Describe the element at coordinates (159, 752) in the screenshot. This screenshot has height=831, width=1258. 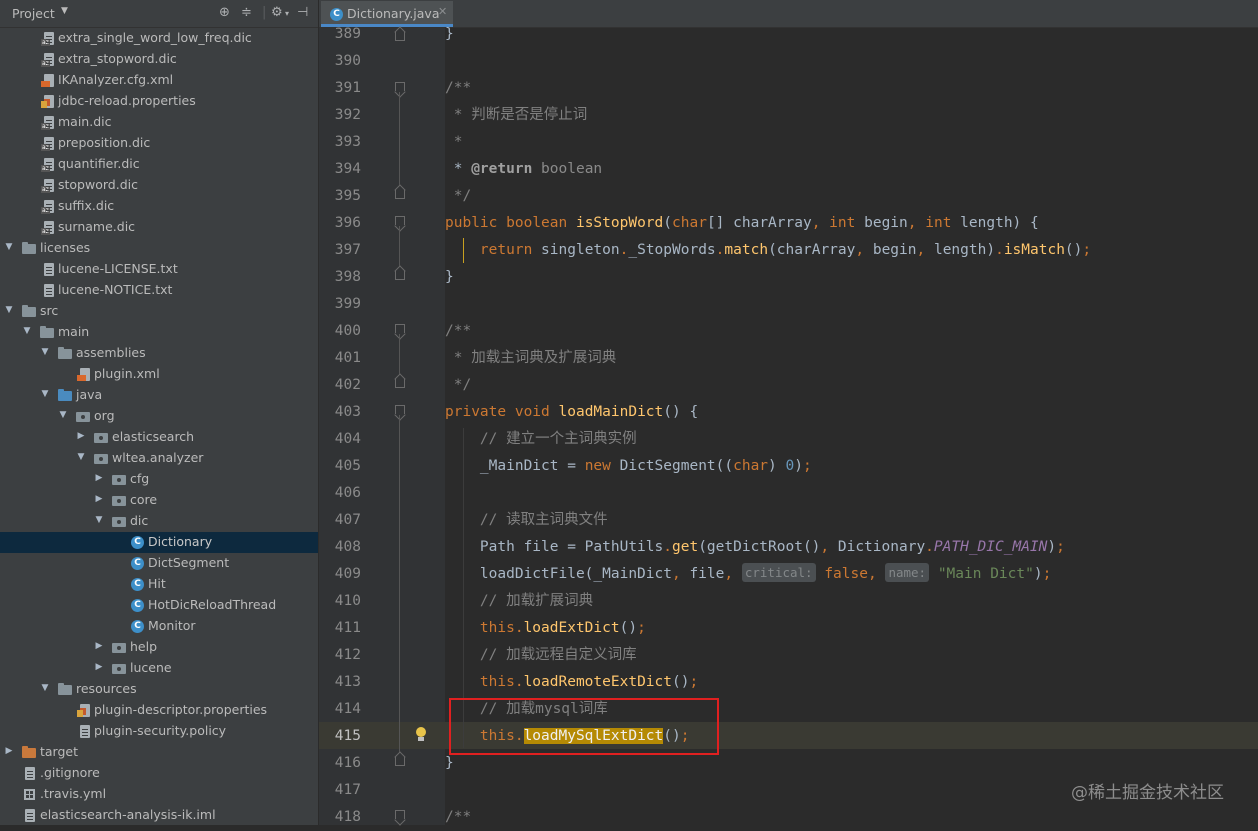
I see `tree-folder: ▶ target` at that location.